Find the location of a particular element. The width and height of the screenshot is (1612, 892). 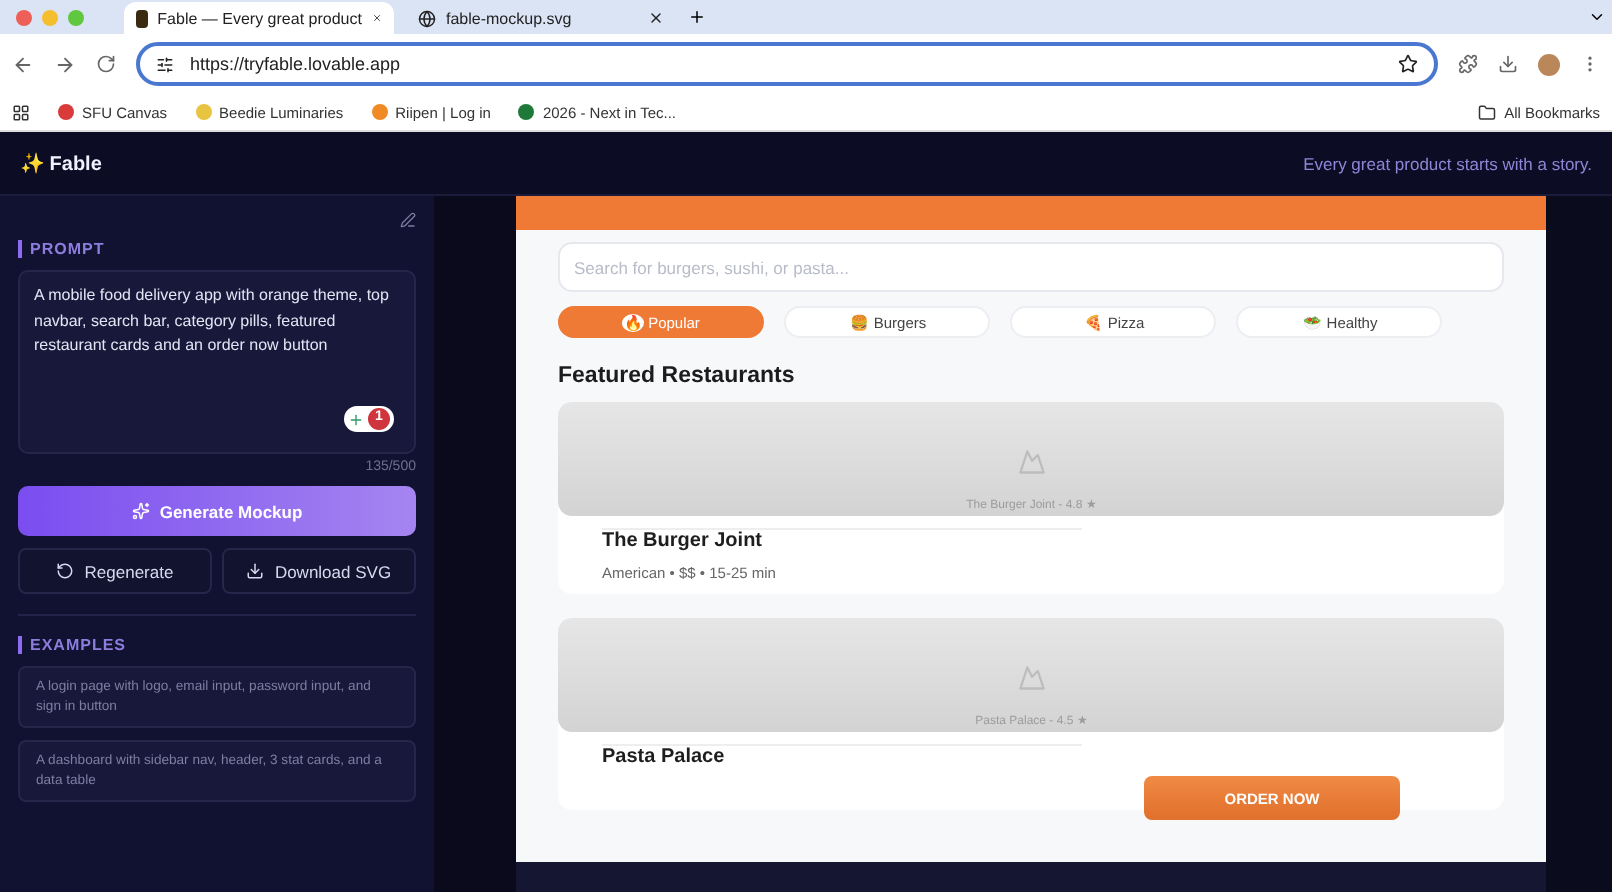

globe-icon is located at coordinates (427, 18).